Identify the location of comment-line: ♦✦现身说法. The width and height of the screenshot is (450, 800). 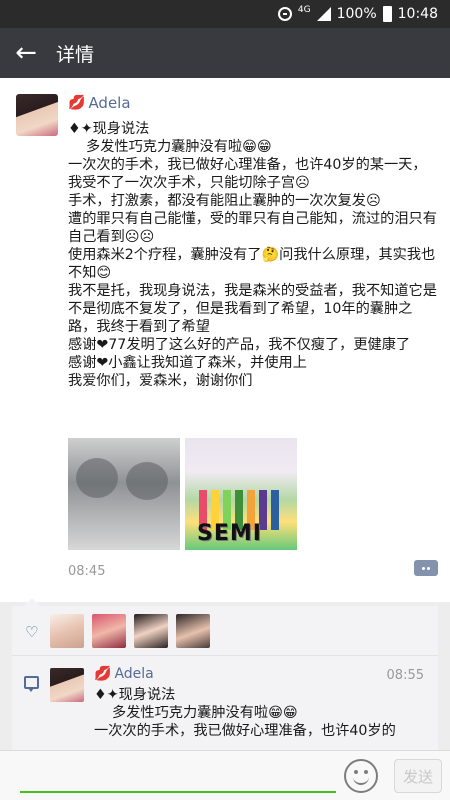
(135, 695).